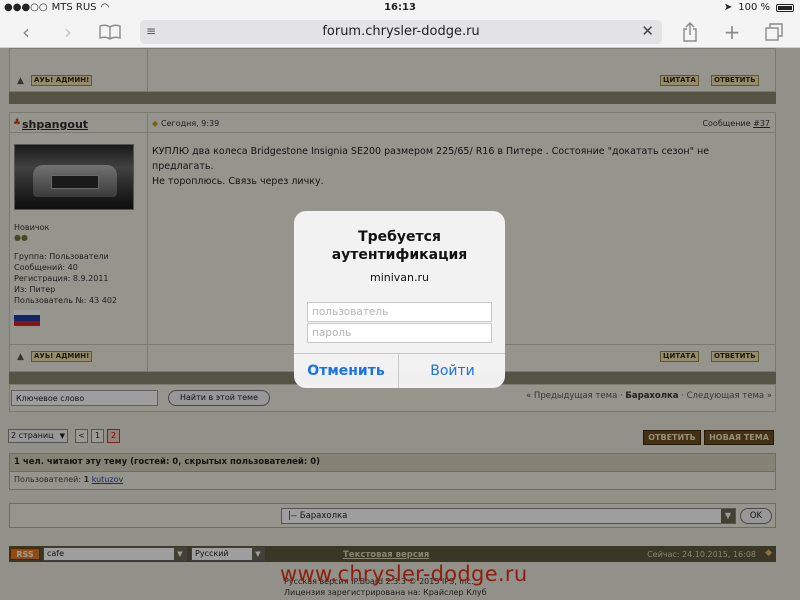 The height and width of the screenshot is (600, 800). Describe the element at coordinates (754, 7) in the screenshot. I see `battery-label: 100 %` at that location.